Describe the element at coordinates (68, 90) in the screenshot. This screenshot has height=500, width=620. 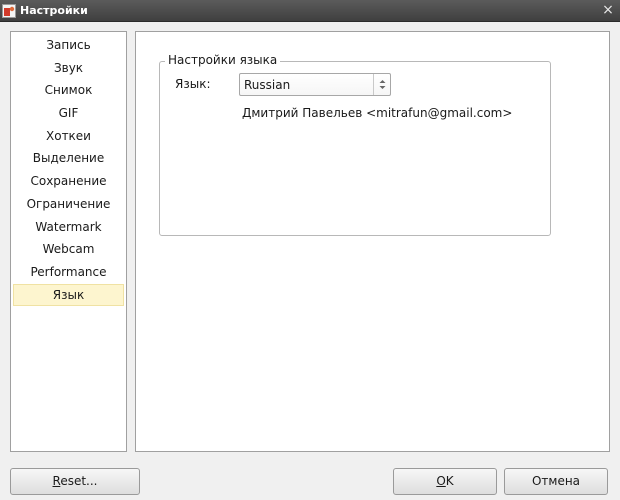
I see `sidebar-item-screenshot: Снимок` at that location.